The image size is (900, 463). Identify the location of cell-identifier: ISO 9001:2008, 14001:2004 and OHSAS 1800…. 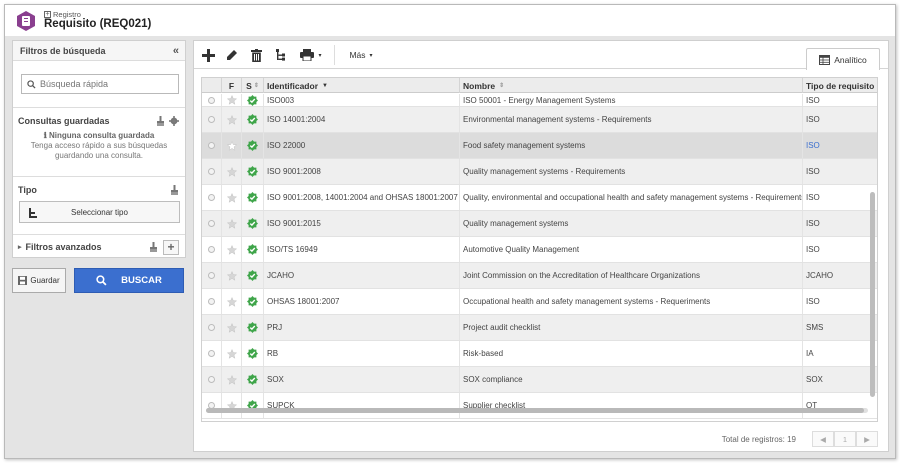
(362, 197).